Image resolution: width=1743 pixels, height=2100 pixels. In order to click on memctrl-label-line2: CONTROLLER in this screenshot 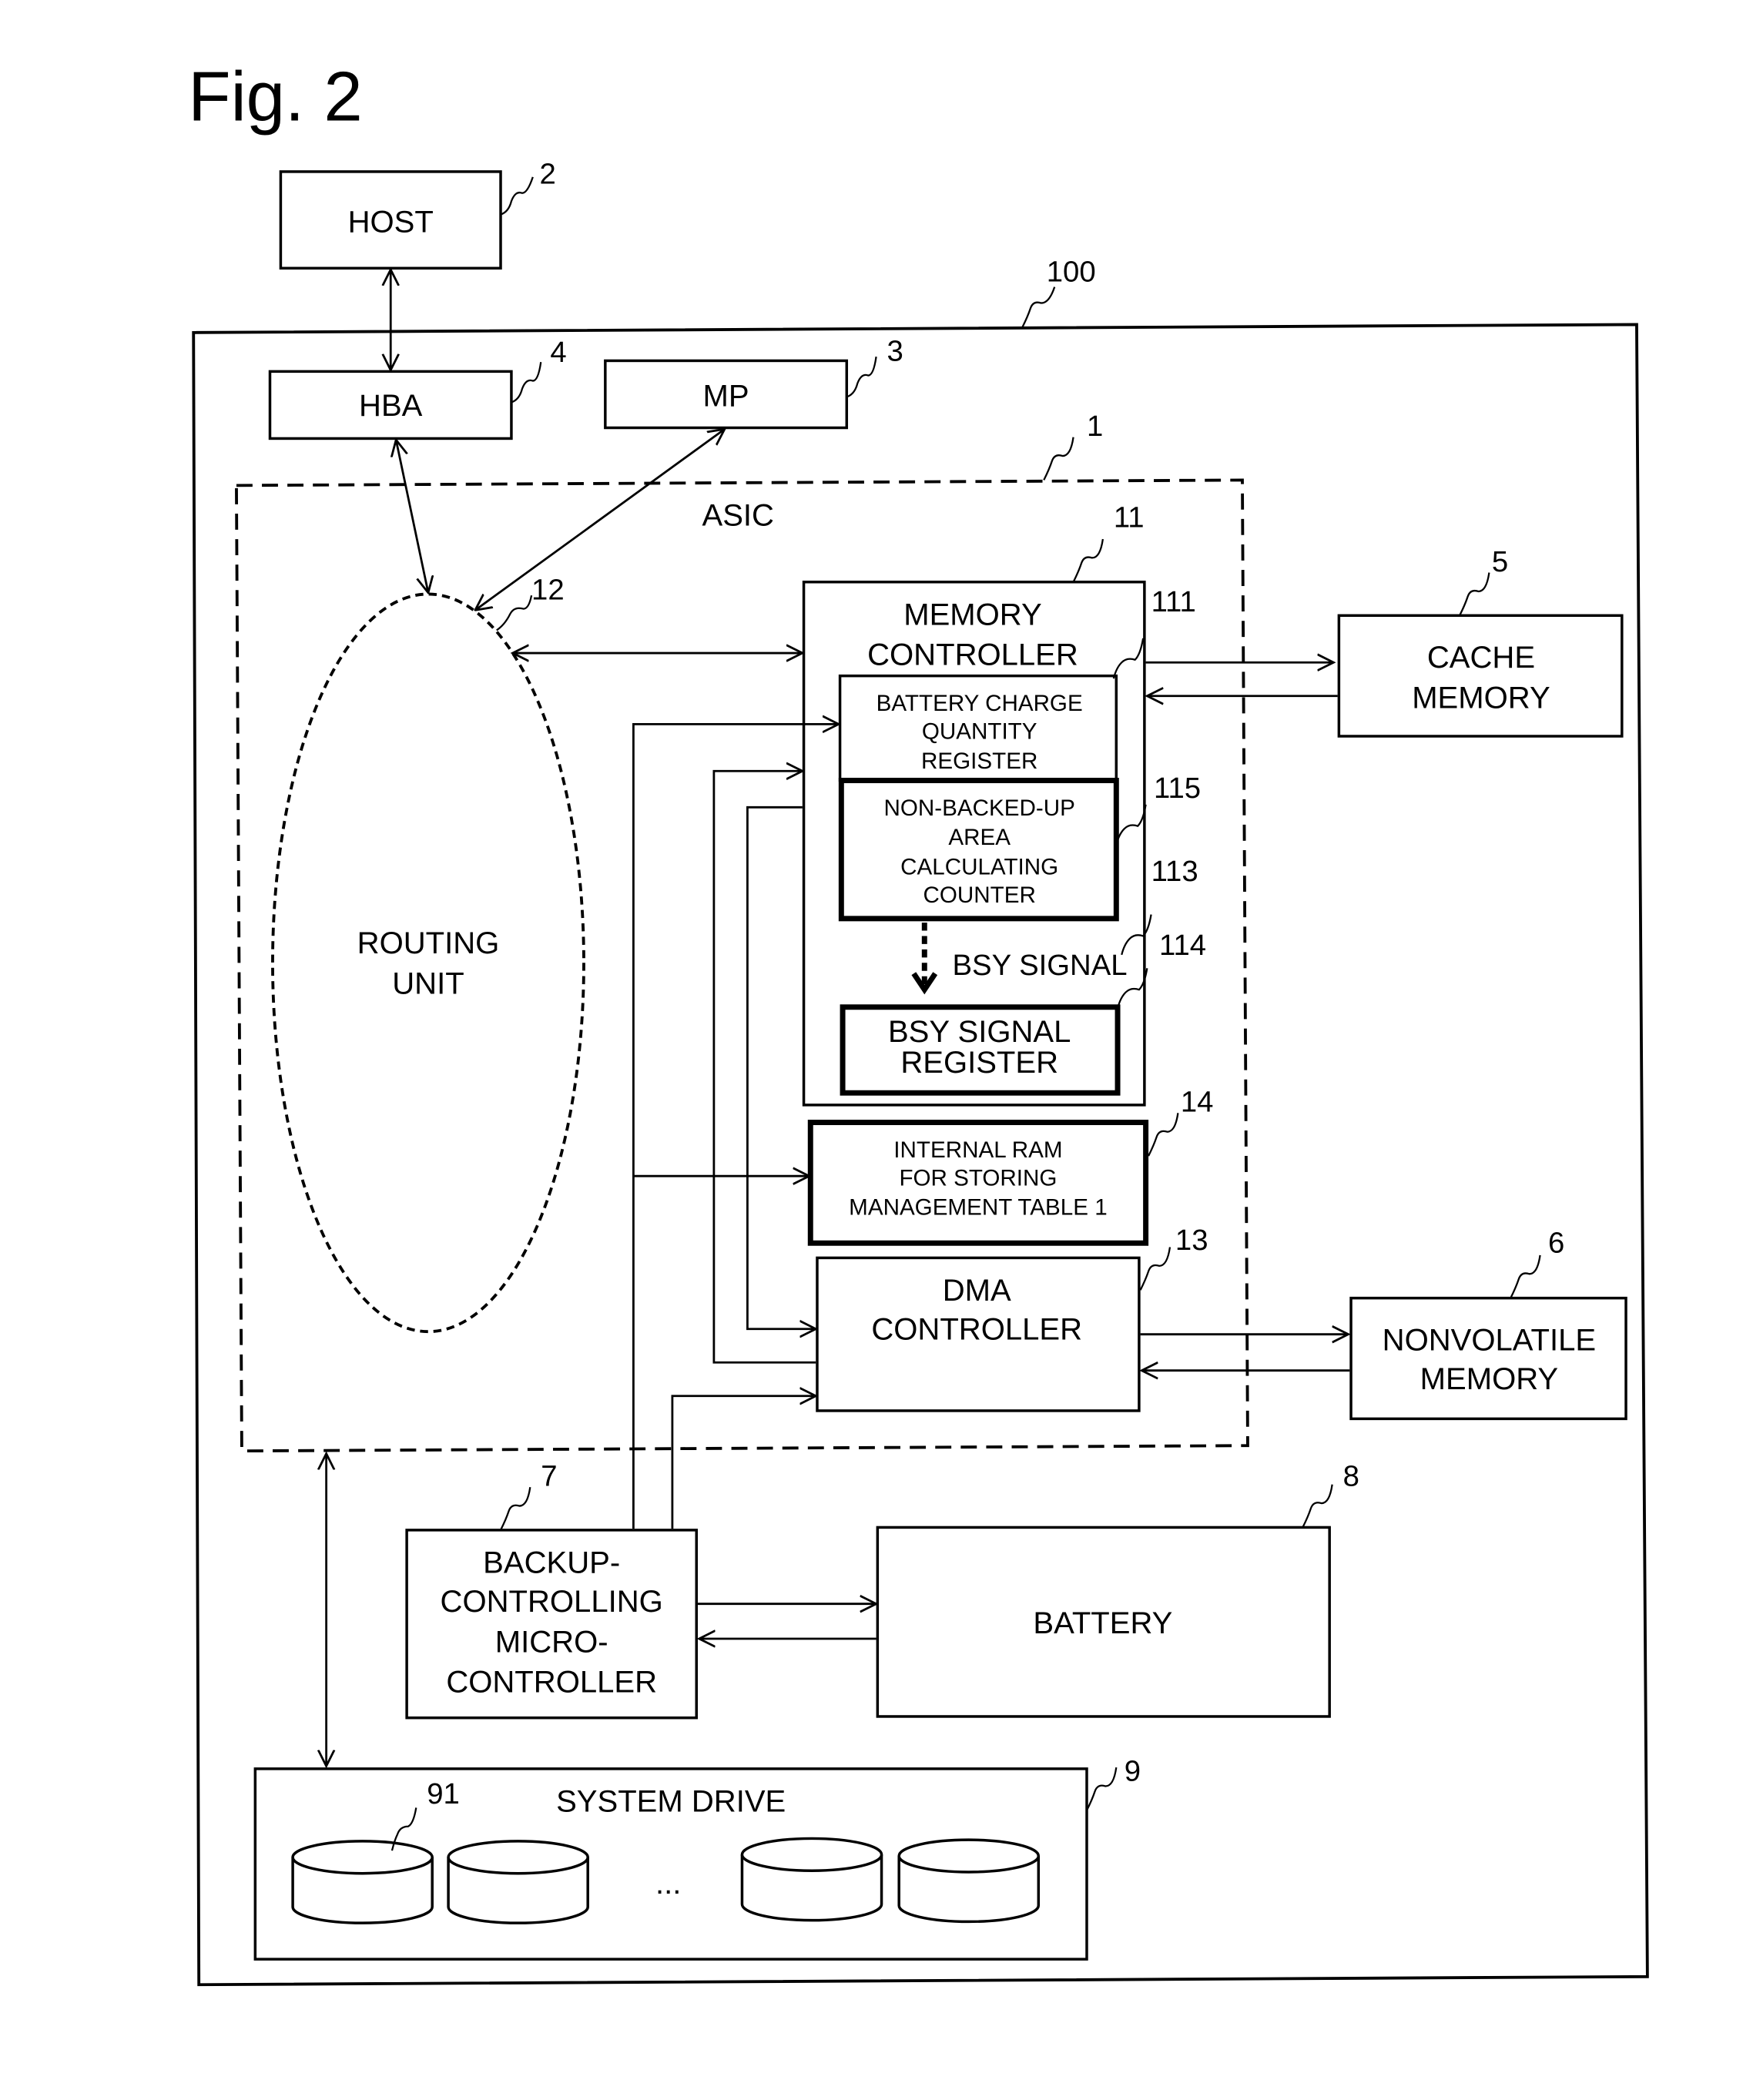, I will do `click(972, 655)`.